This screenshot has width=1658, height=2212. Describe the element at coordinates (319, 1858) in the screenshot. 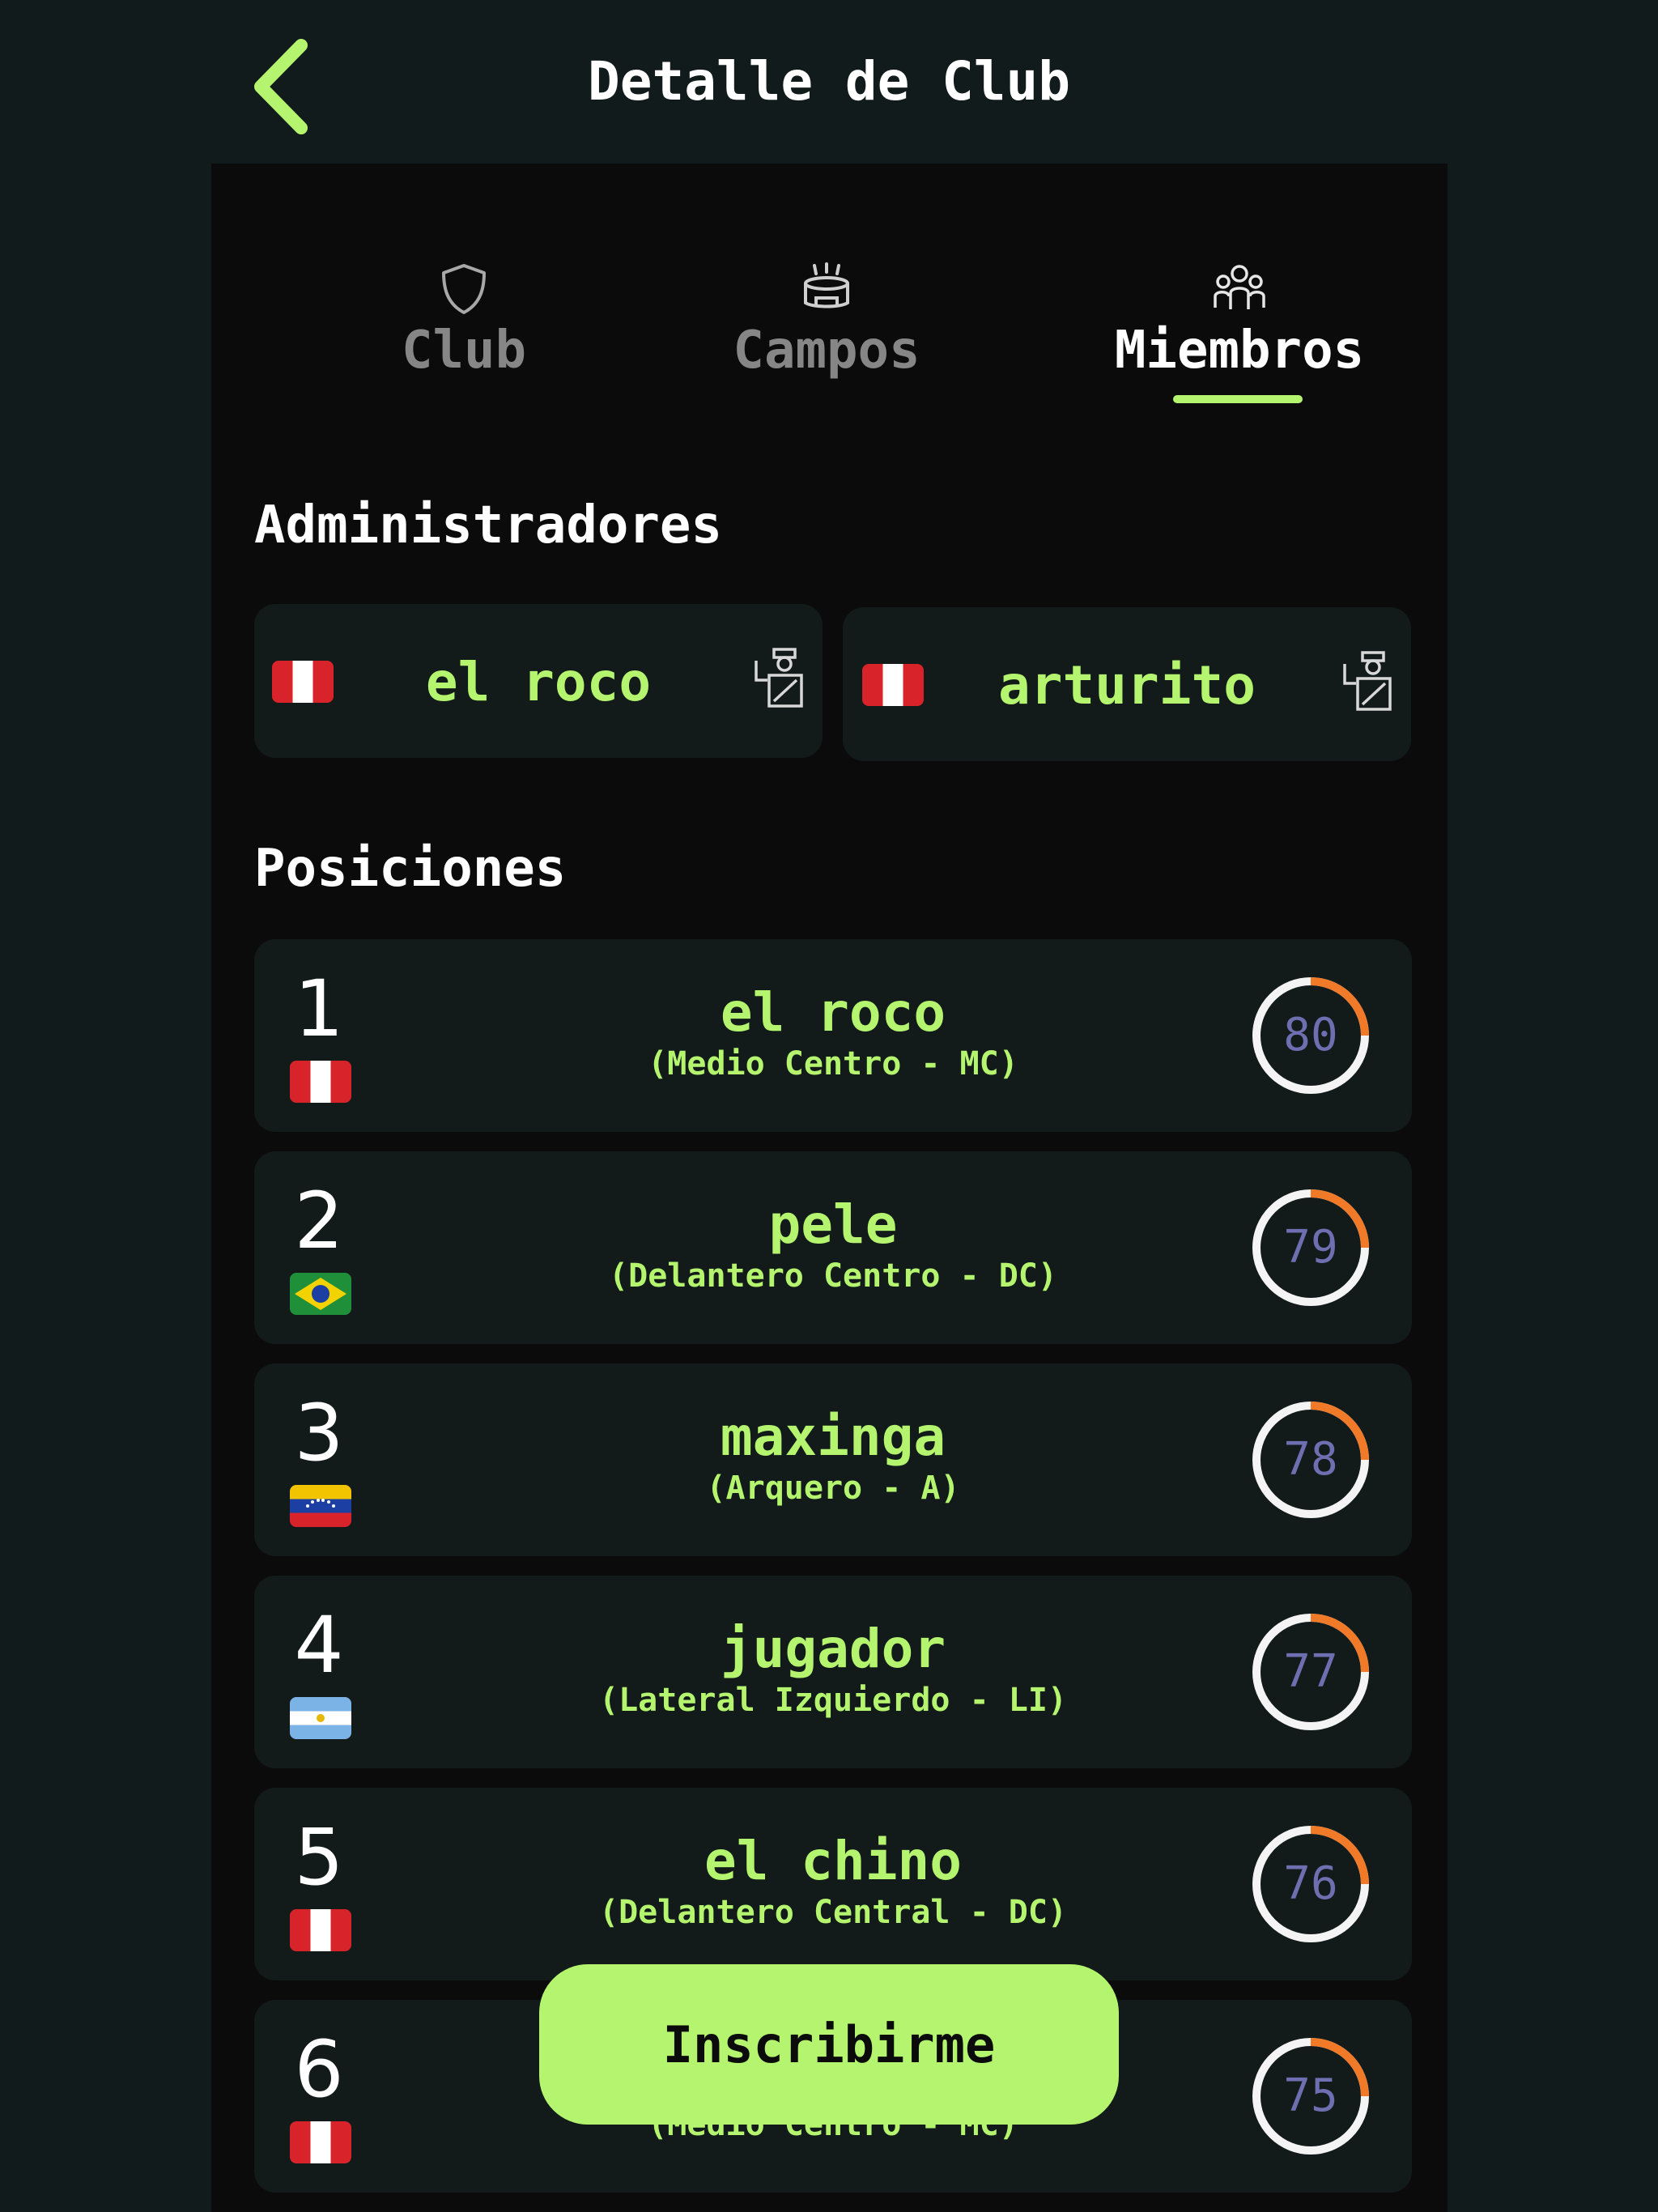

I see `player-rank: 5` at that location.